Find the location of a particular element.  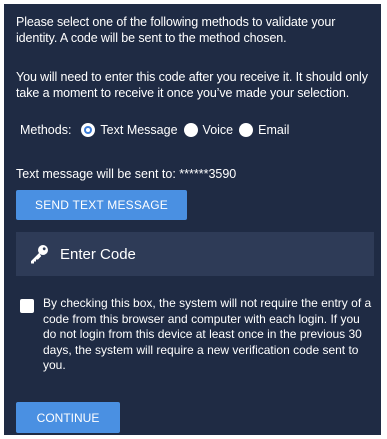

radio-button-email is located at coordinates (246, 130).